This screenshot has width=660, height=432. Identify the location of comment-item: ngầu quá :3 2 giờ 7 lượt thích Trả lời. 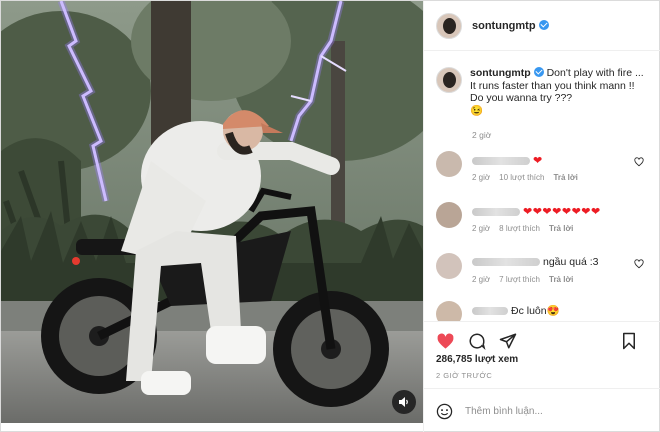
(547, 275).